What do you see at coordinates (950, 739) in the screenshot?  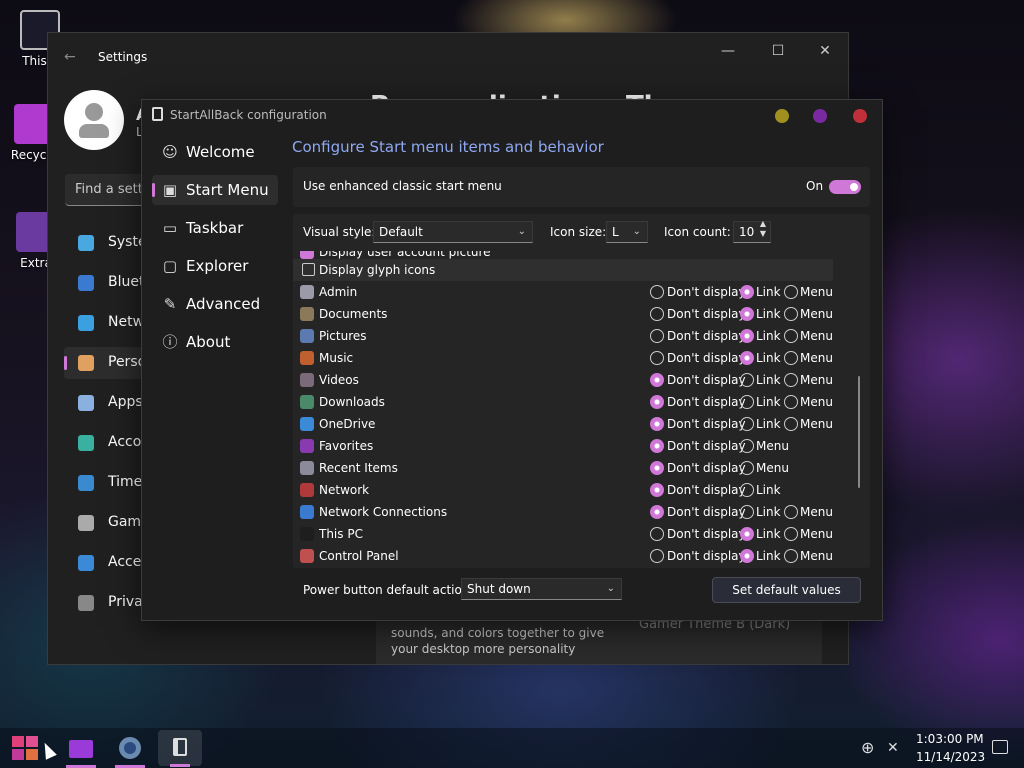 I see `clock-time: 1:03:00 PM` at bounding box center [950, 739].